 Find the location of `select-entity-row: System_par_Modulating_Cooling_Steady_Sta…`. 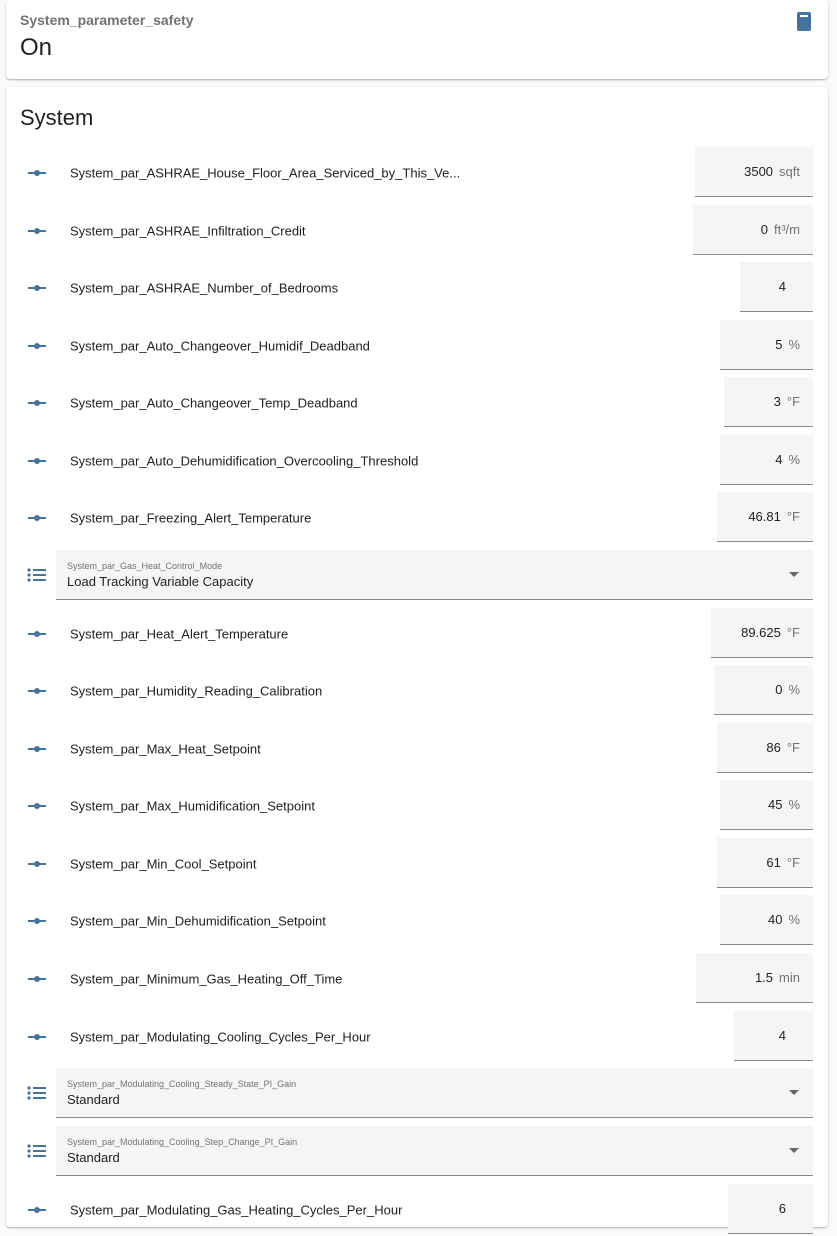

select-entity-row: System_par_Modulating_Cooling_Steady_Sta… is located at coordinates (417, 1093).